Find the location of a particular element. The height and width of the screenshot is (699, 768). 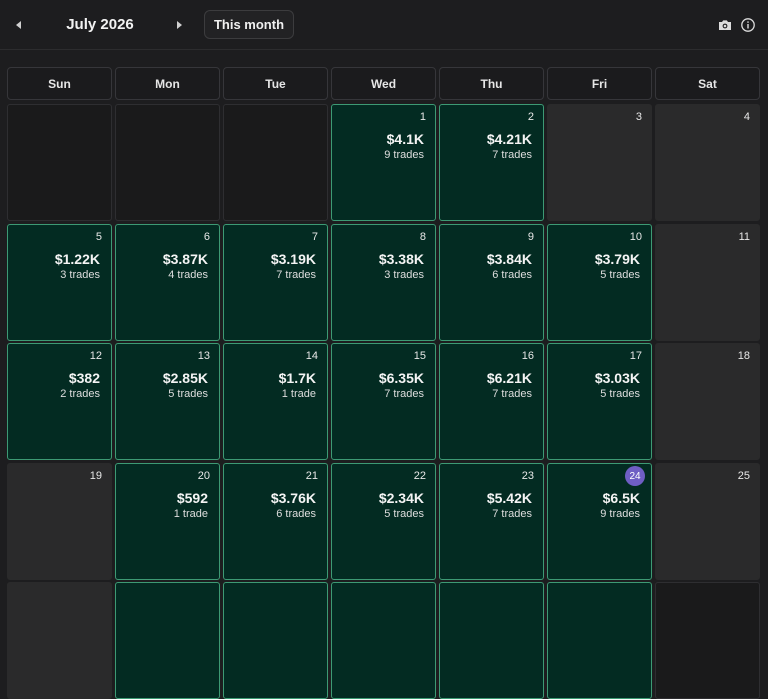

calendar-day-cell-profit: 23 $5.42K 7 trades is located at coordinates (491, 521).